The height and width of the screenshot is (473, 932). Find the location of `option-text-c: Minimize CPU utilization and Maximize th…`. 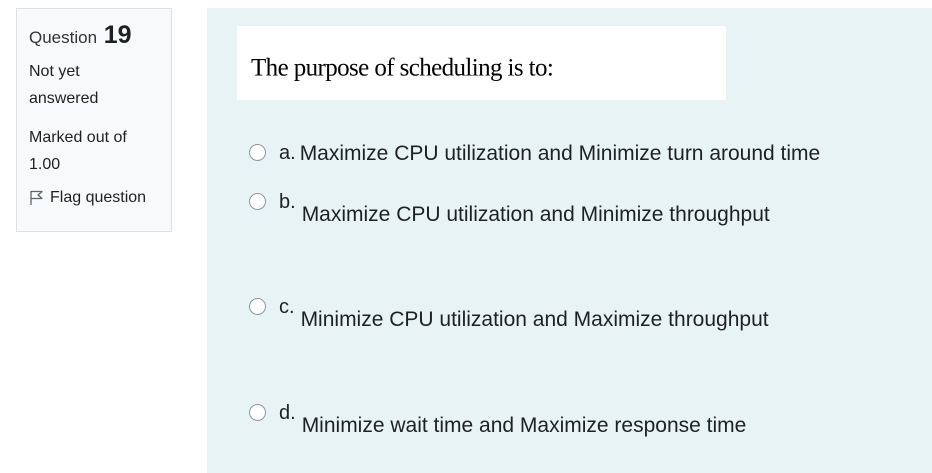

option-text-c: Minimize CPU utilization and Maximize th… is located at coordinates (534, 319).